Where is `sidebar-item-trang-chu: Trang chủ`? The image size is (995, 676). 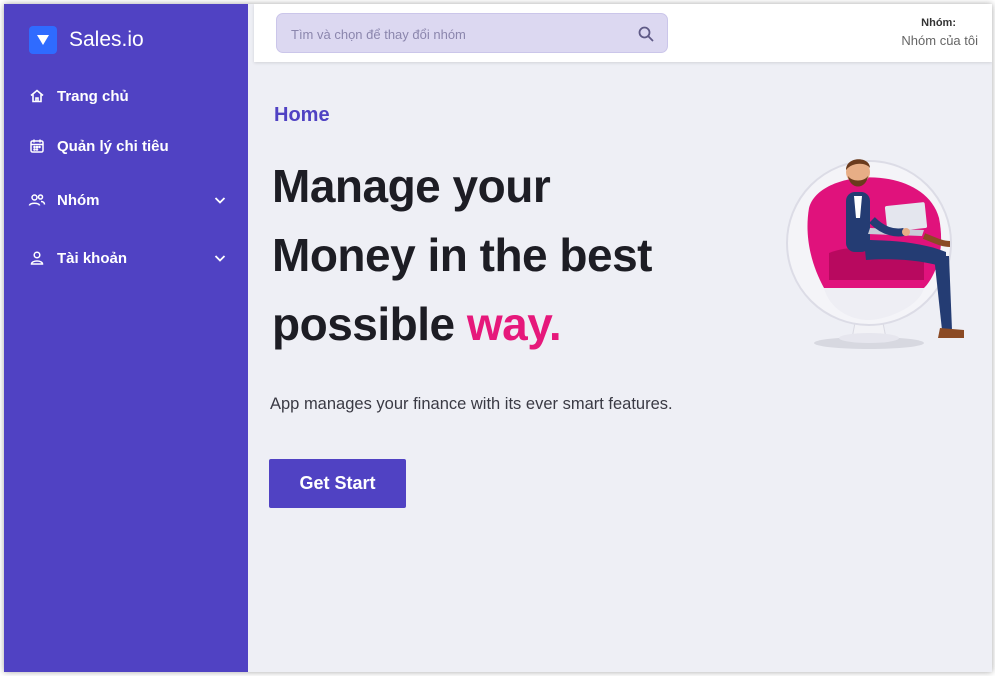
sidebar-item-trang-chu: Trang chủ is located at coordinates (128, 96).